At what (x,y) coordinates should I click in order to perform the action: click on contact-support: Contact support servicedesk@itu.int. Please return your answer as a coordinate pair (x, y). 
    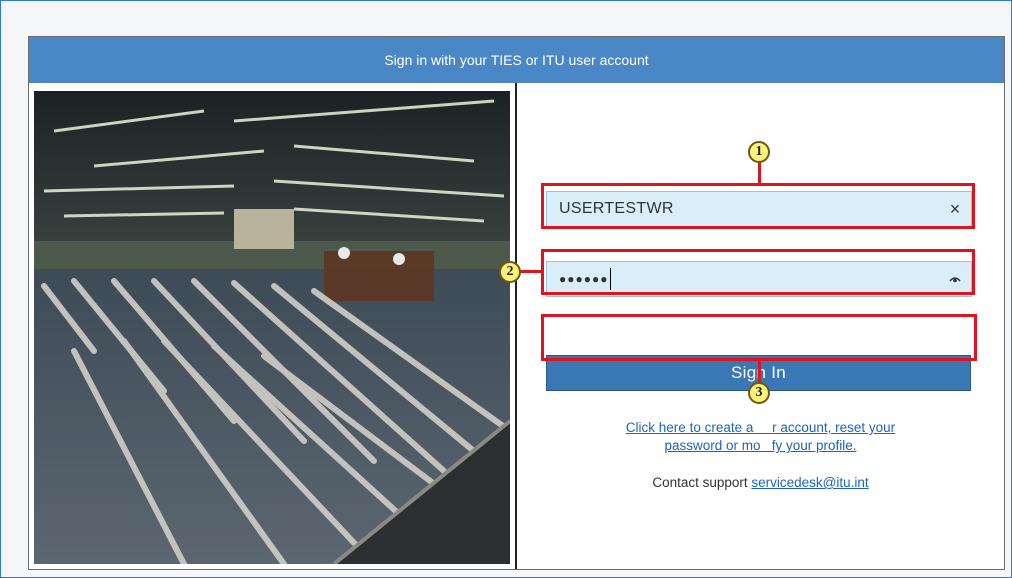
    Looking at the image, I should click on (760, 482).